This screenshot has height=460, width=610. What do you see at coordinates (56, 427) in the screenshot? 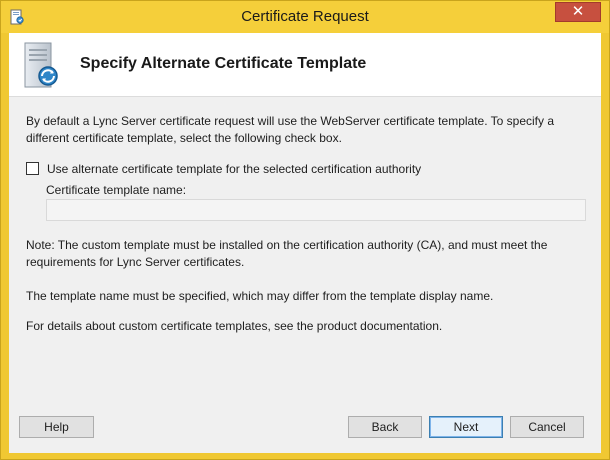
I see `help-button: Help` at bounding box center [56, 427].